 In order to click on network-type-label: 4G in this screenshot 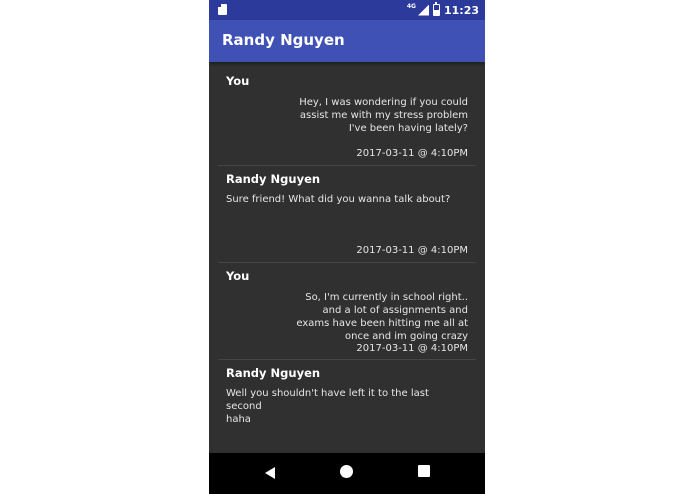, I will do `click(411, 6)`.